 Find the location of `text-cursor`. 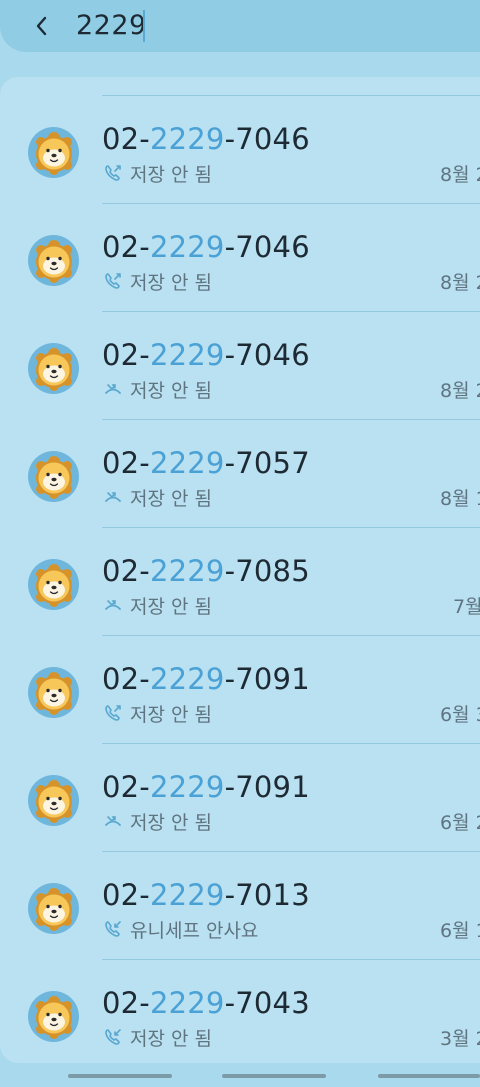

text-cursor is located at coordinates (144, 26).